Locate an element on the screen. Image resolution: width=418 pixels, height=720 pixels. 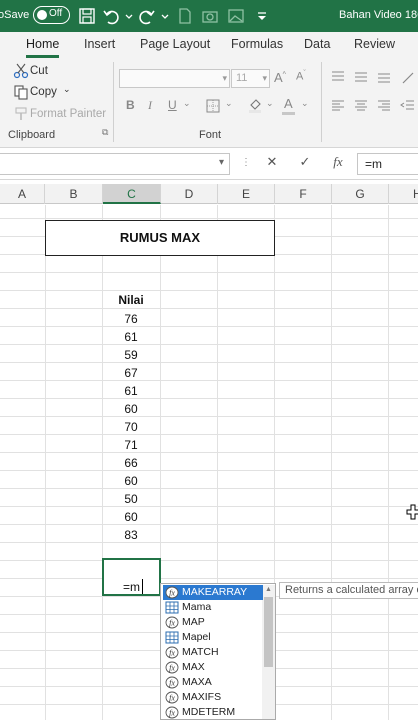
redo-icon is located at coordinates (147, 16).